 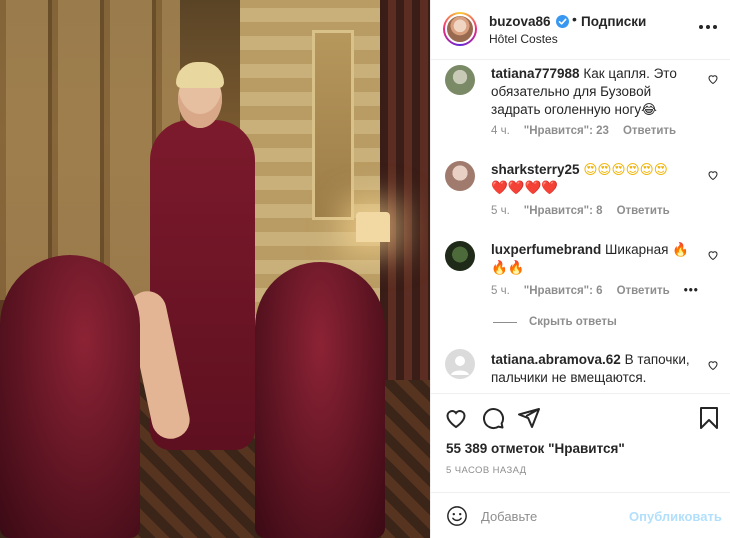 What do you see at coordinates (373, 227) in the screenshot?
I see `photo-lamp` at bounding box center [373, 227].